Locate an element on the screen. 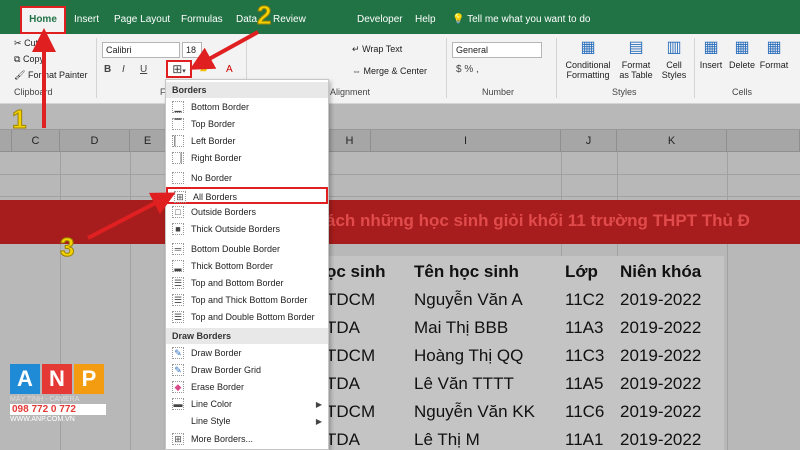 Image resolution: width=800 pixels, height=450 pixels. logo-letter: N is located at coordinates (57, 379).